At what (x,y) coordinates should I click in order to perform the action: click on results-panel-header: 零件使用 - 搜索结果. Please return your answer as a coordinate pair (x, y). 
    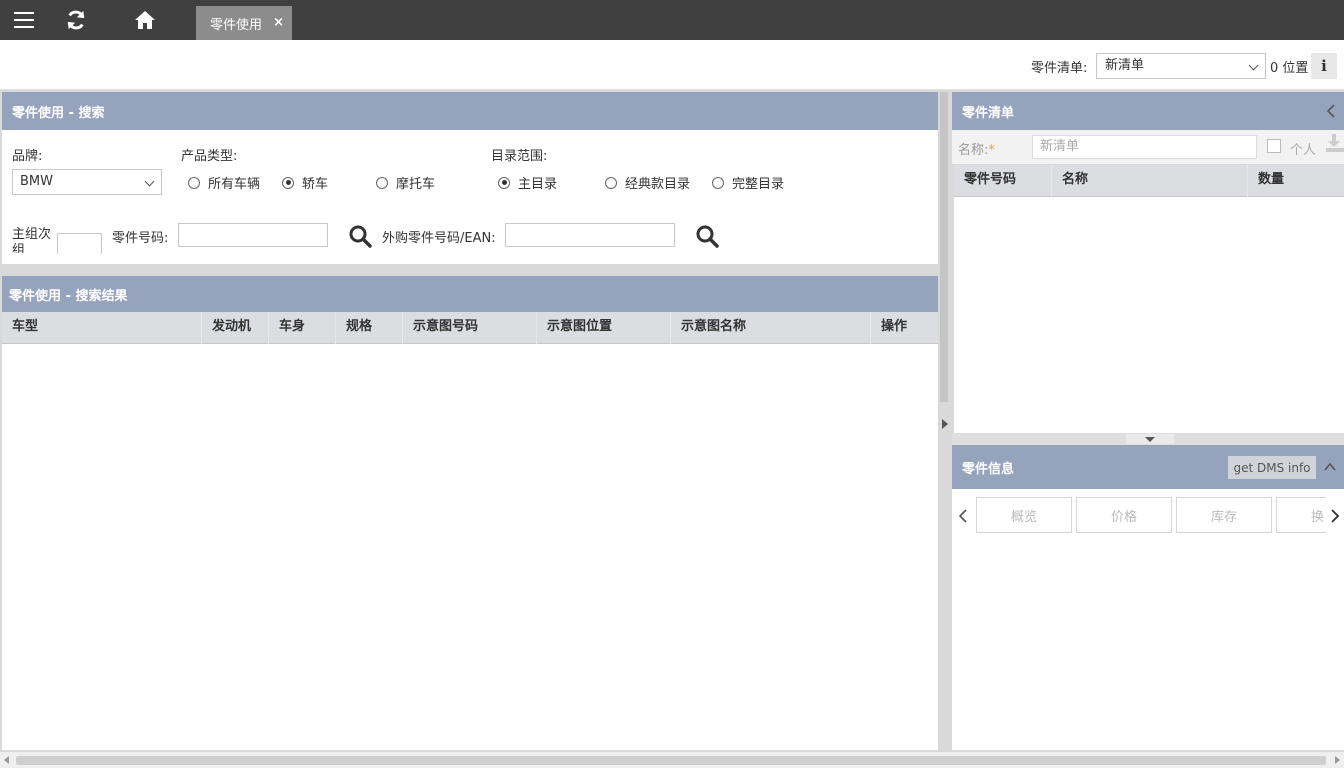
    Looking at the image, I should click on (470, 294).